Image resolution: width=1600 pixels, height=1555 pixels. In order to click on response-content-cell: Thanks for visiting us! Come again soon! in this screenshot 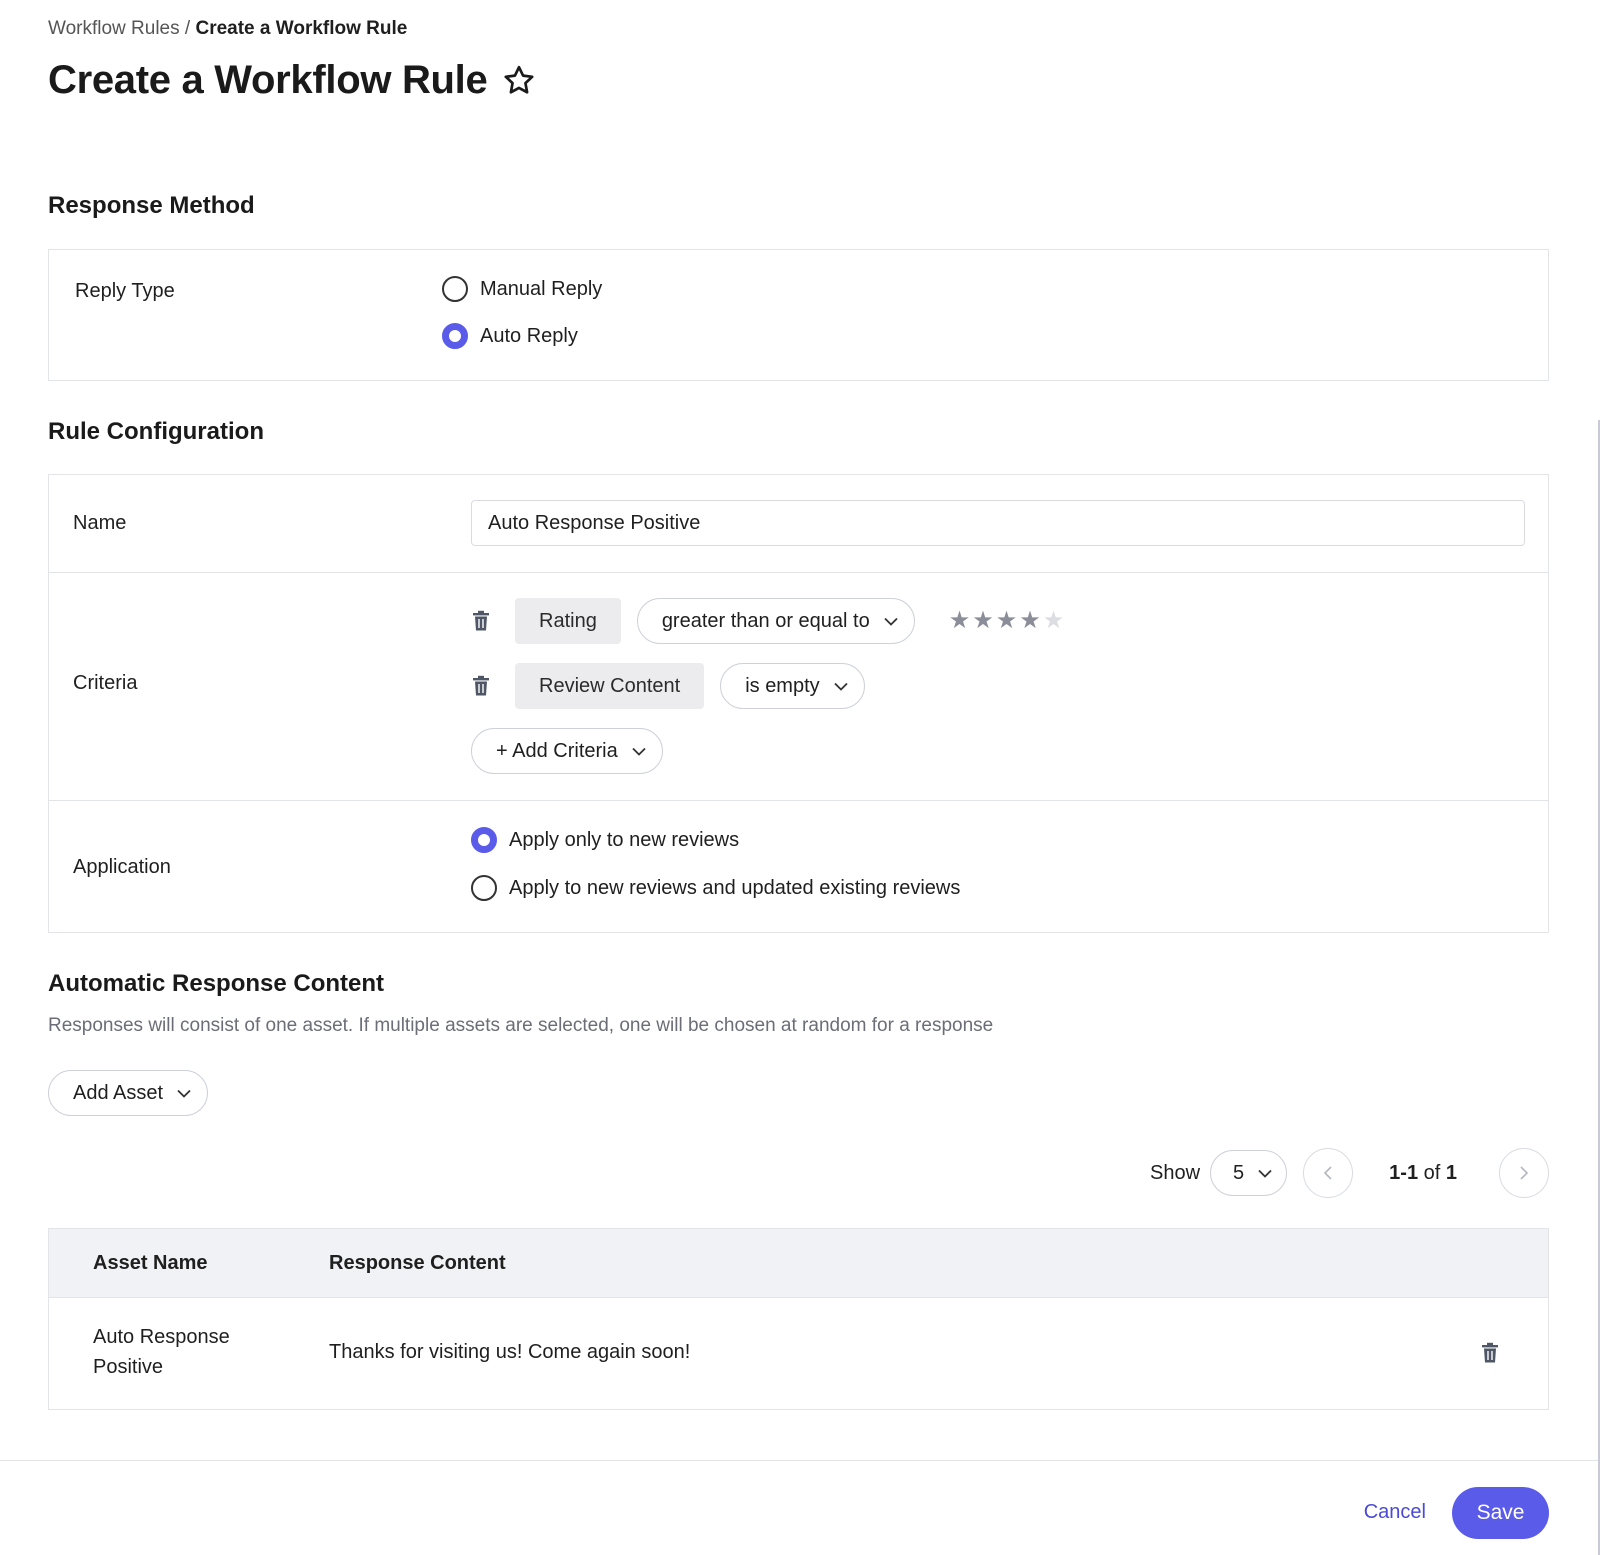, I will do `click(510, 1352)`.